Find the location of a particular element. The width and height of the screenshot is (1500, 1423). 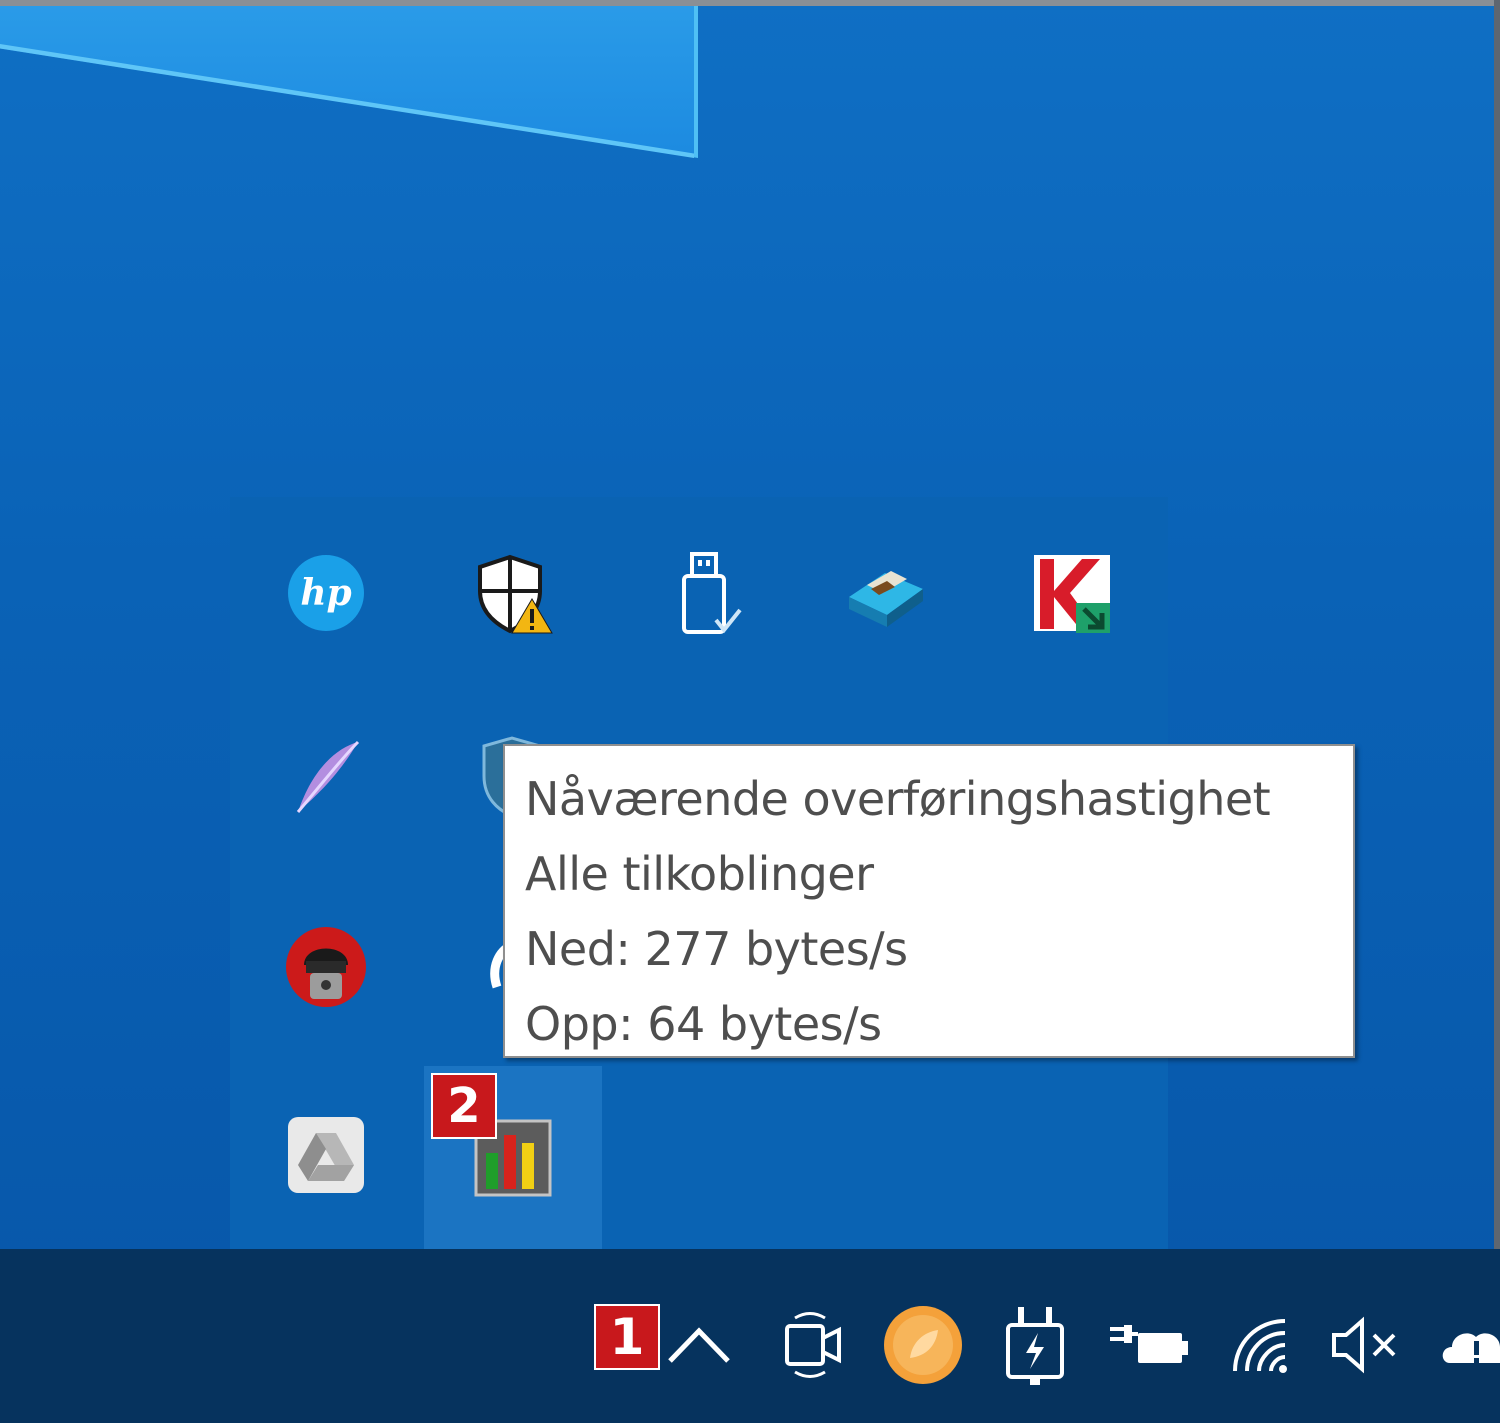

volume-muted-icon is located at coordinates (1366, 1345).